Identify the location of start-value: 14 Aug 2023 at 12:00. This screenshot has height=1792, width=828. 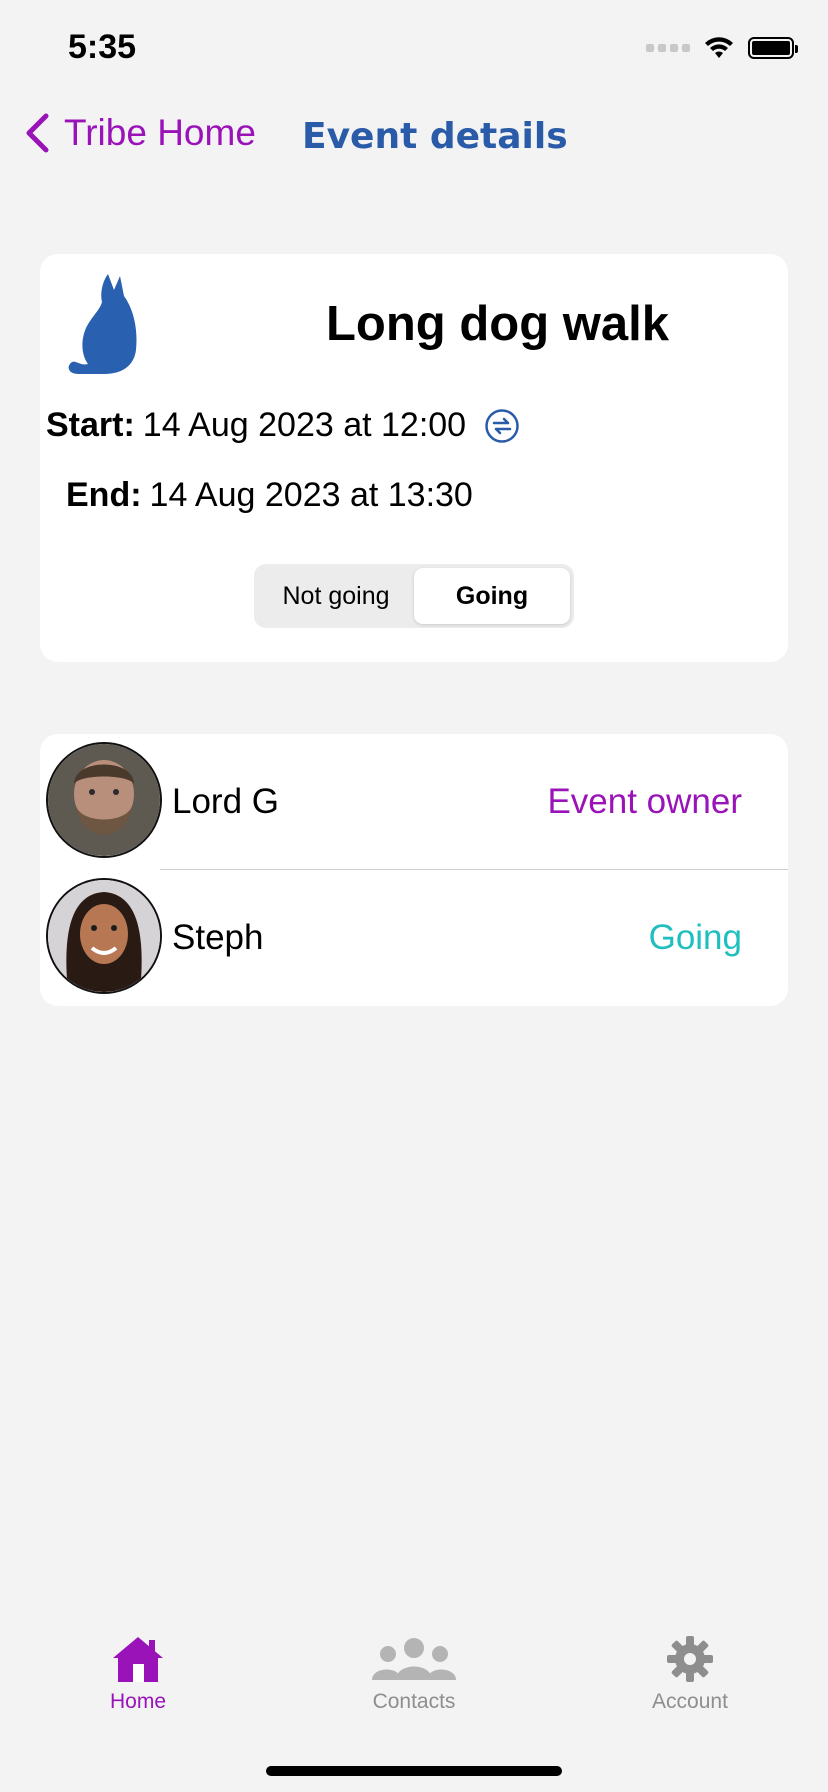
(304, 425).